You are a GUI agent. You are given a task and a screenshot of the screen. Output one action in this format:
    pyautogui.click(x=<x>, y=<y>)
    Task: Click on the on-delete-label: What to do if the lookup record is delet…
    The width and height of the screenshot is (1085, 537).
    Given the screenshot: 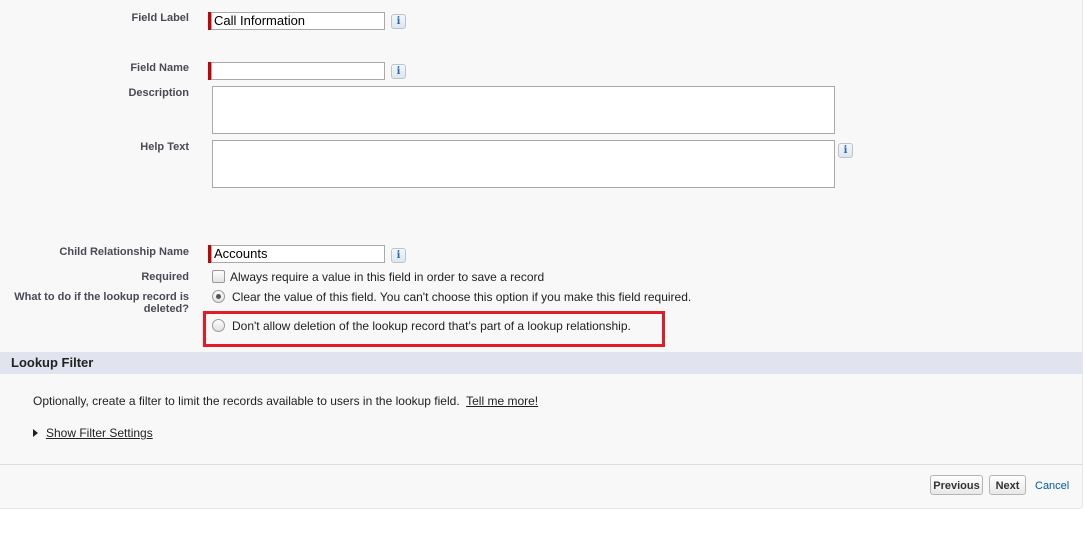 What is the action you would take?
    pyautogui.click(x=101, y=303)
    